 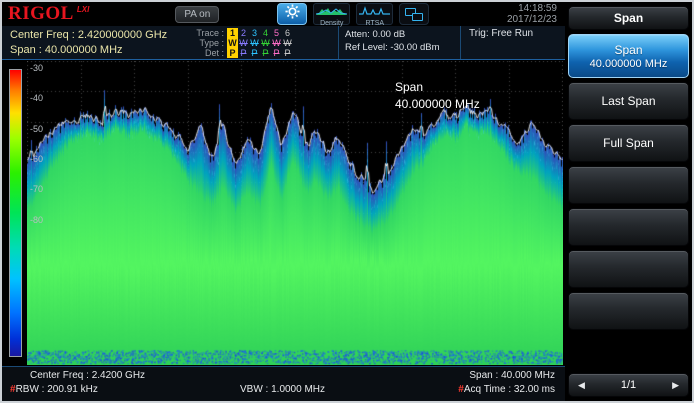 What do you see at coordinates (375, 11) in the screenshot?
I see `rtsa-waveform-icon` at bounding box center [375, 11].